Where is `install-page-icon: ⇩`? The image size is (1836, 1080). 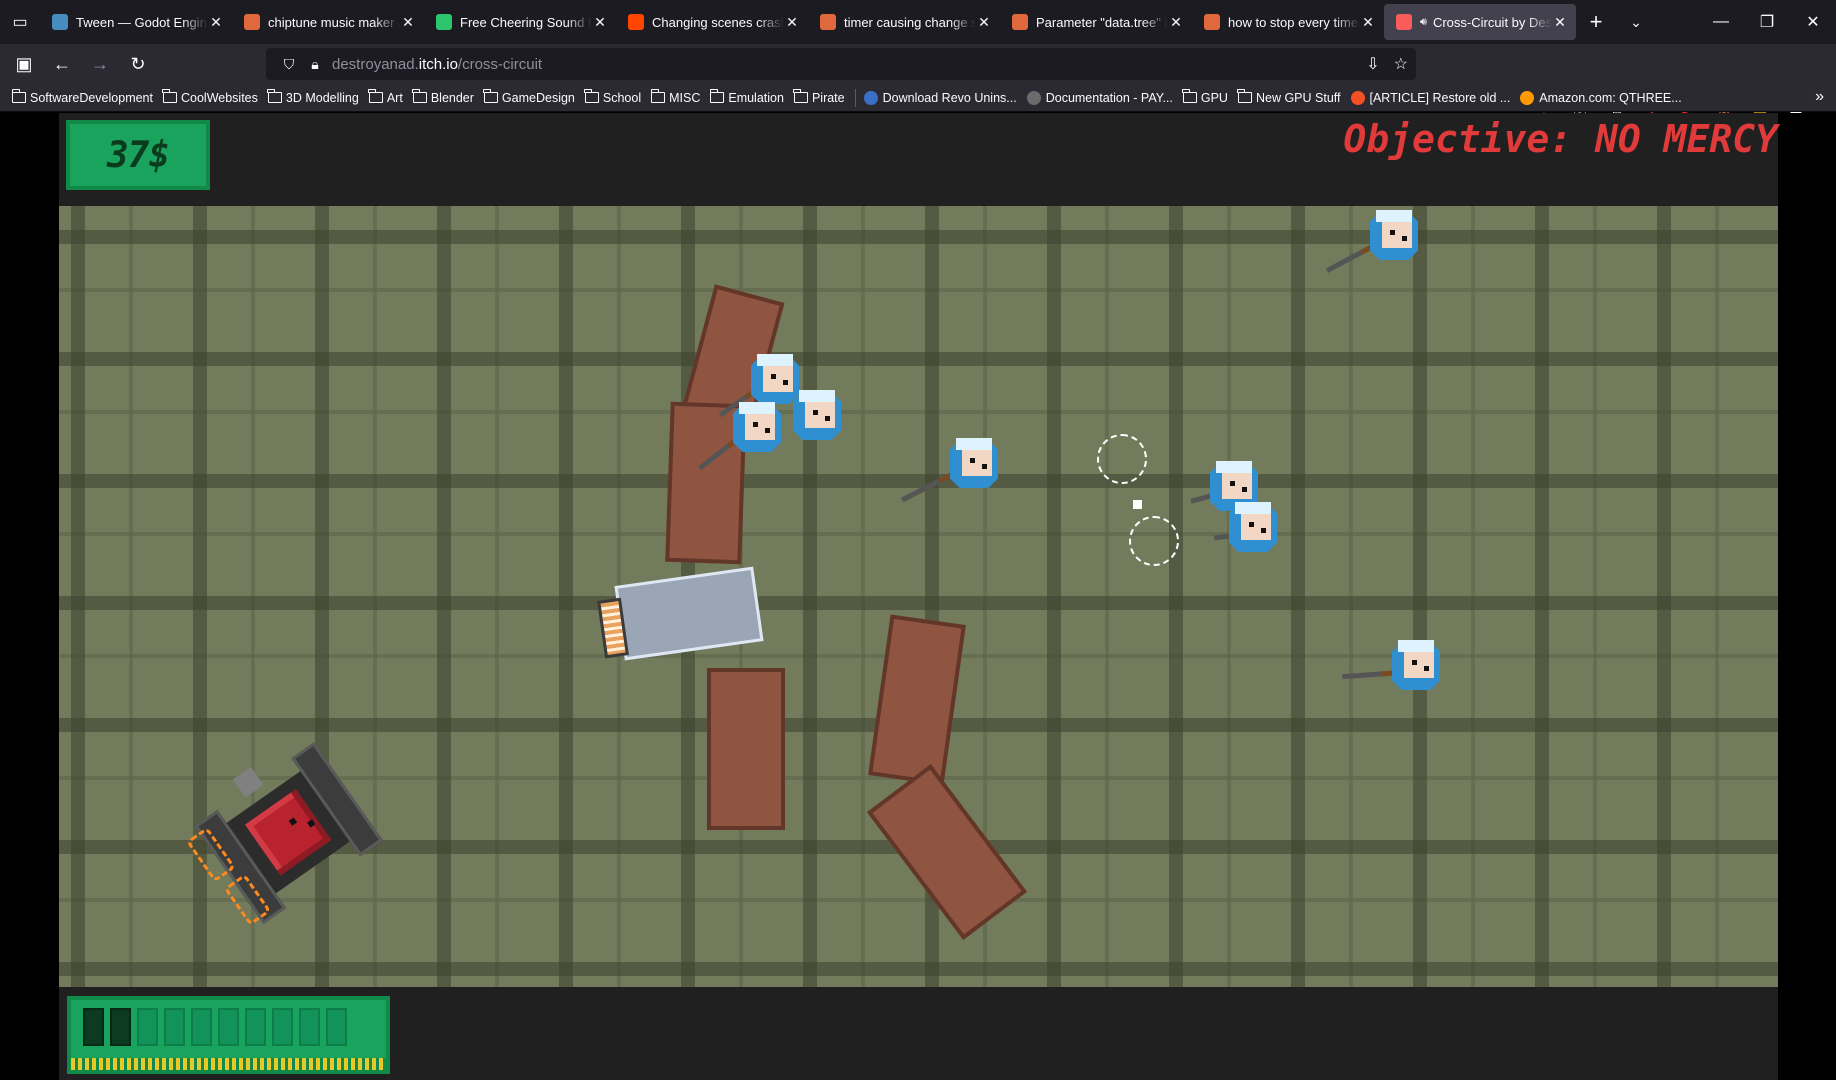
install-page-icon: ⇩ is located at coordinates (1372, 64).